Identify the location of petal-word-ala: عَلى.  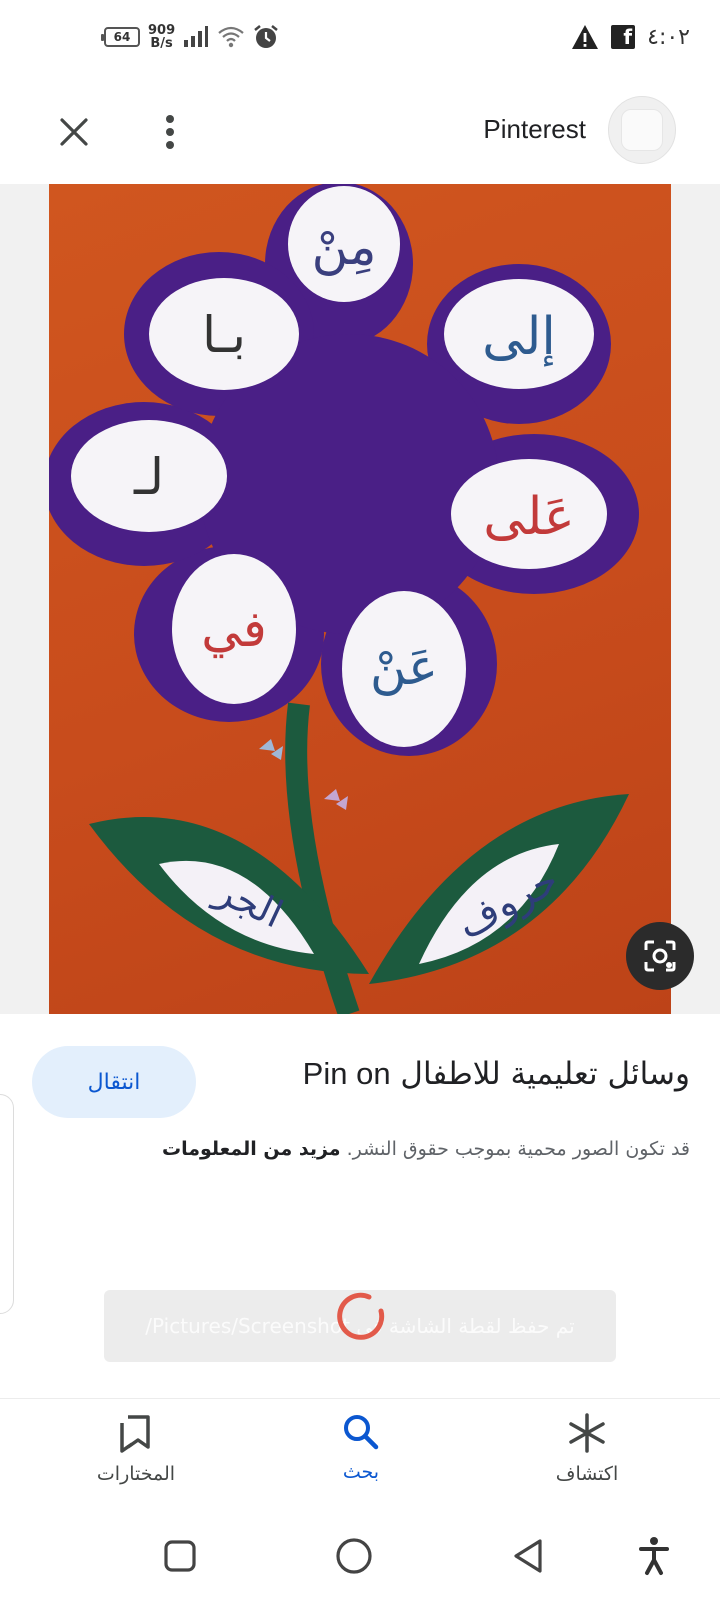
(529, 517).